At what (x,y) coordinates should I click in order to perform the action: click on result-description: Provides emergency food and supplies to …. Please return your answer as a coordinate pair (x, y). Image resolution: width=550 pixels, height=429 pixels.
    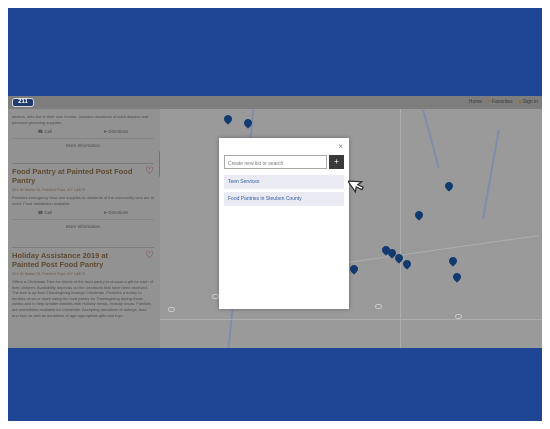
    Looking at the image, I should click on (83, 200).